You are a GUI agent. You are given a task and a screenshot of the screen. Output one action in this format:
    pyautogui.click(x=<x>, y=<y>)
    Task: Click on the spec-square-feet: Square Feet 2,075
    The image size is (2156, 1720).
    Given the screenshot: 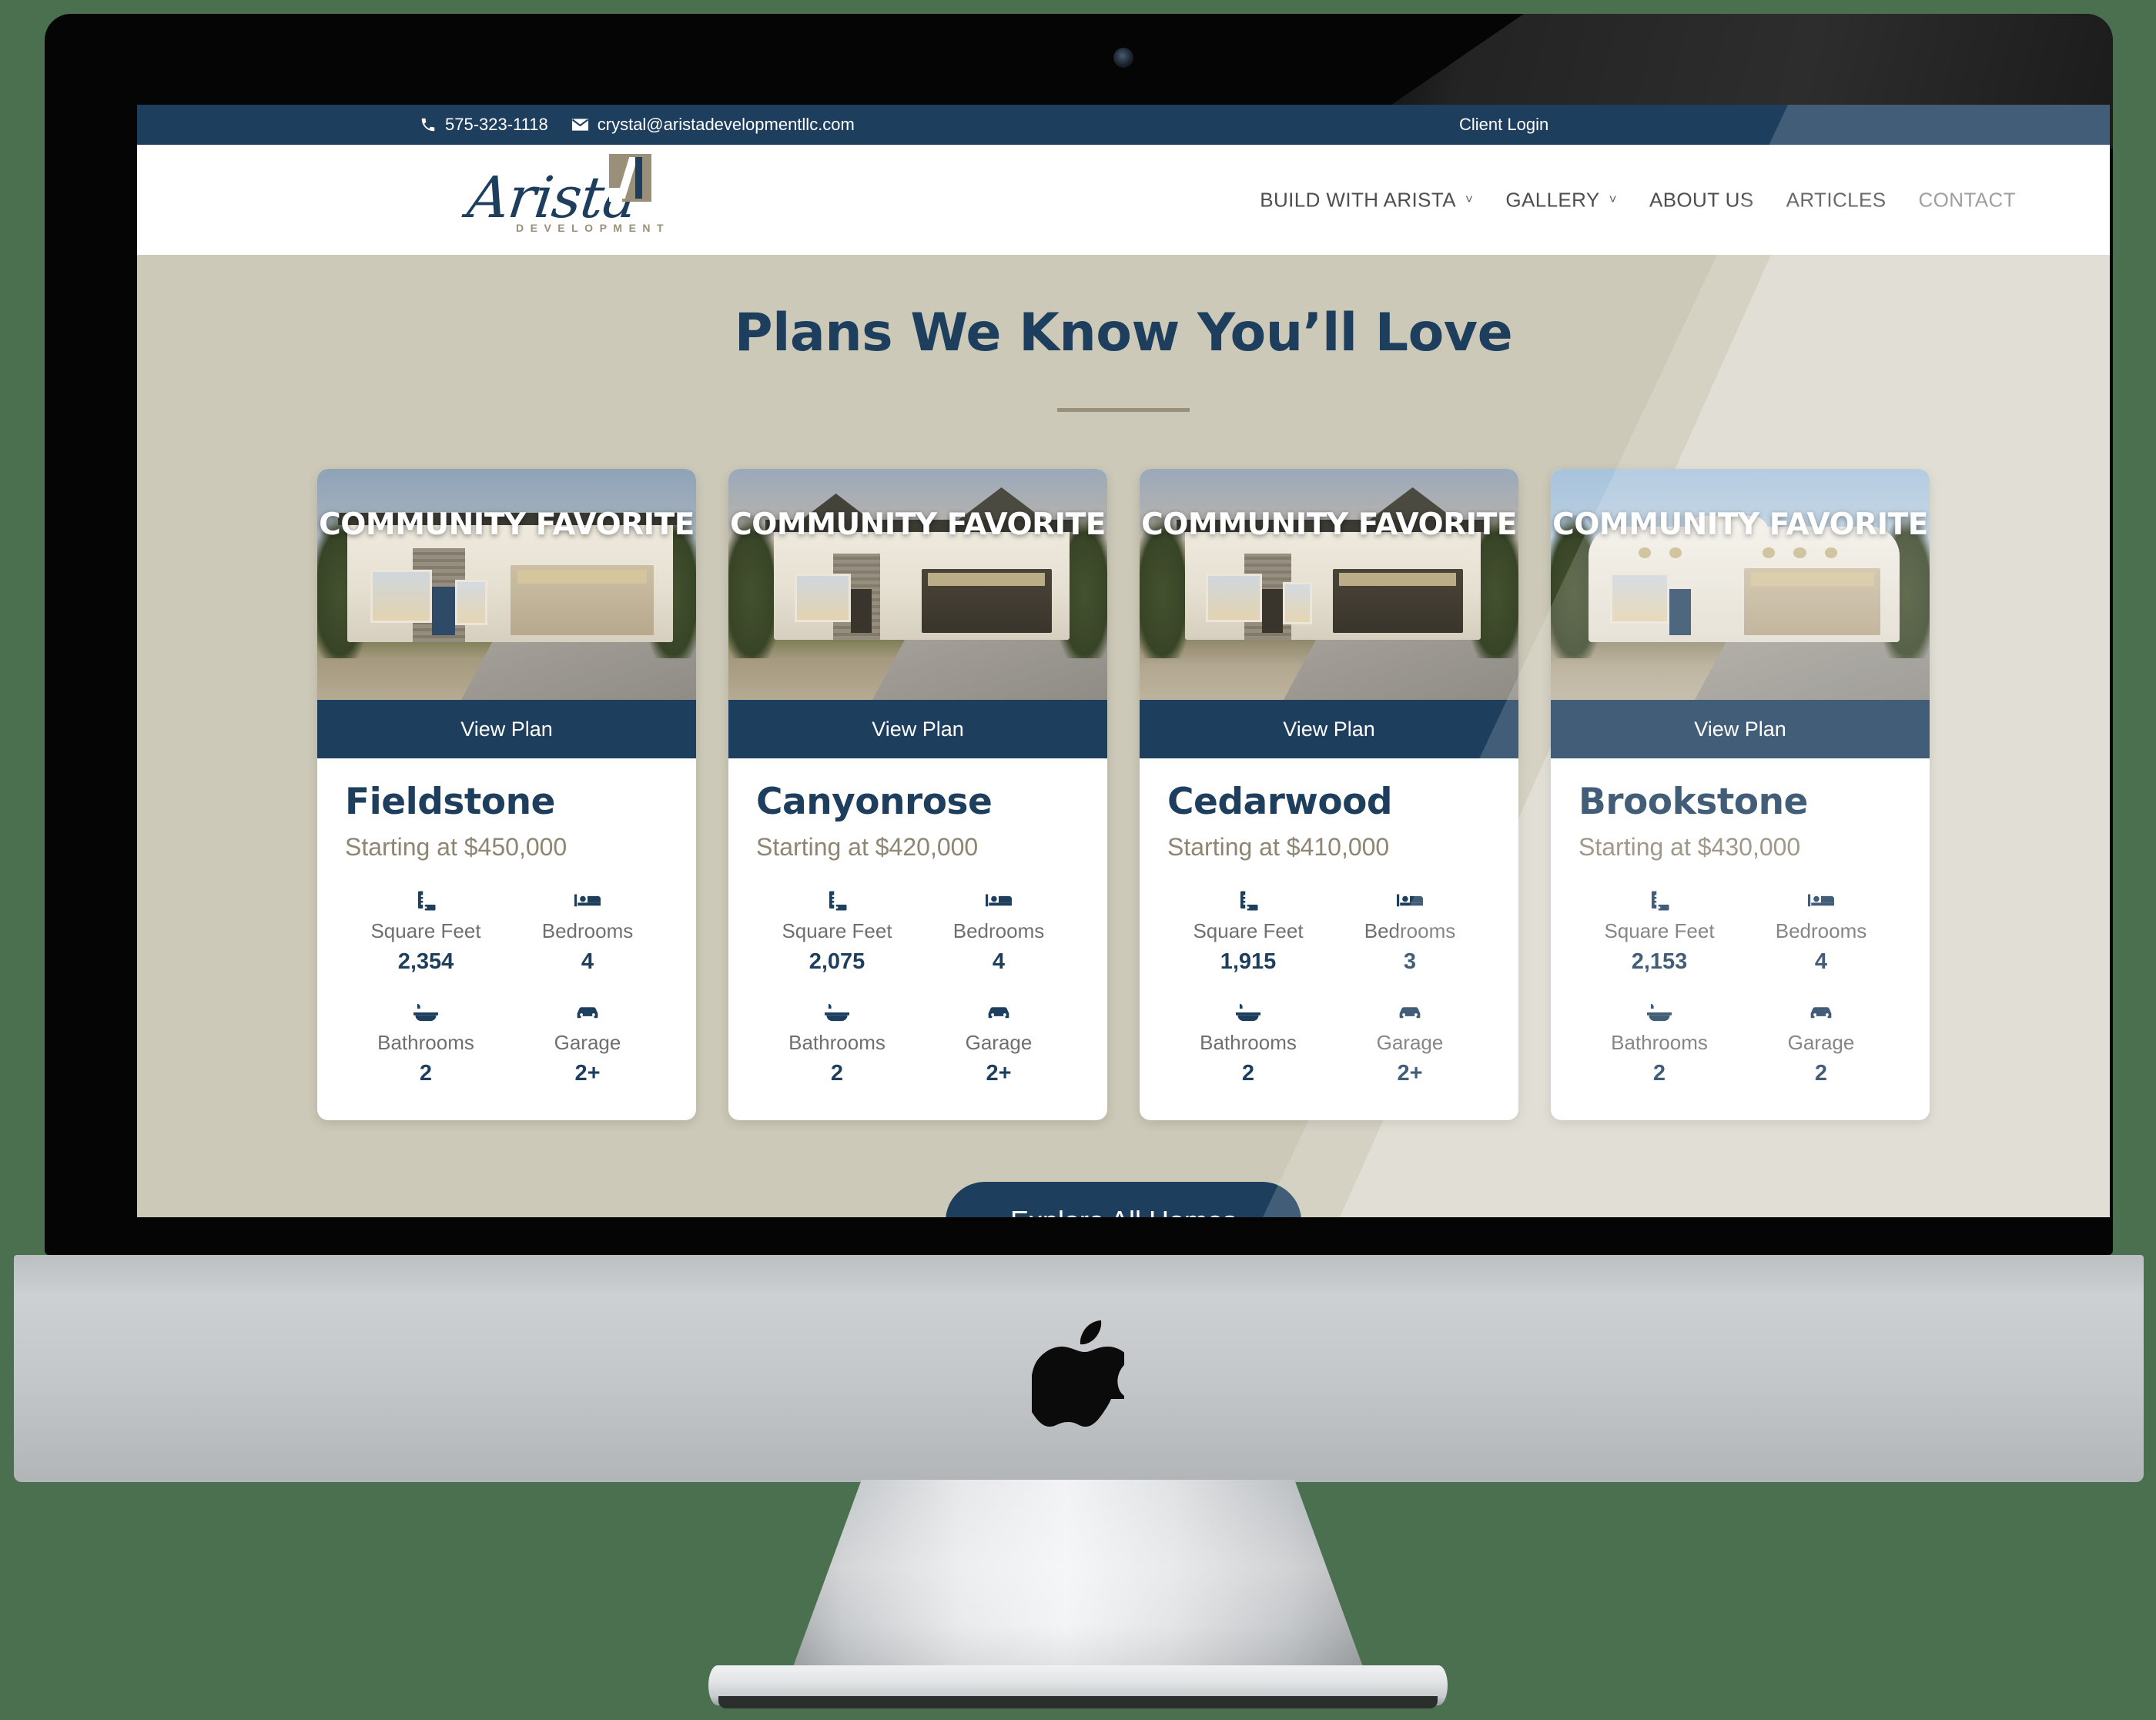 What is the action you would take?
    pyautogui.click(x=837, y=931)
    